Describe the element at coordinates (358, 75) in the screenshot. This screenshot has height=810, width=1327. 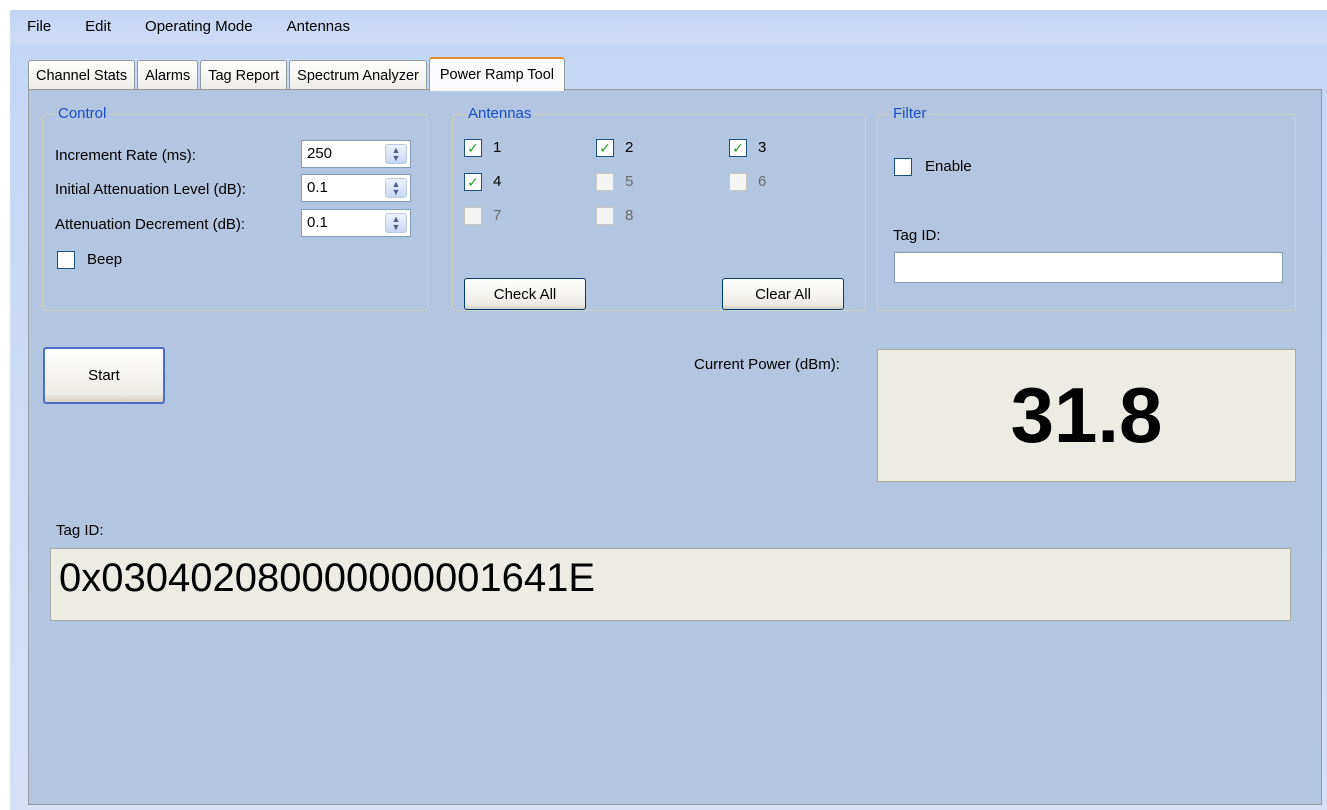
I see `tab-spectrum-analyzer: Spectrum Analyzer` at that location.